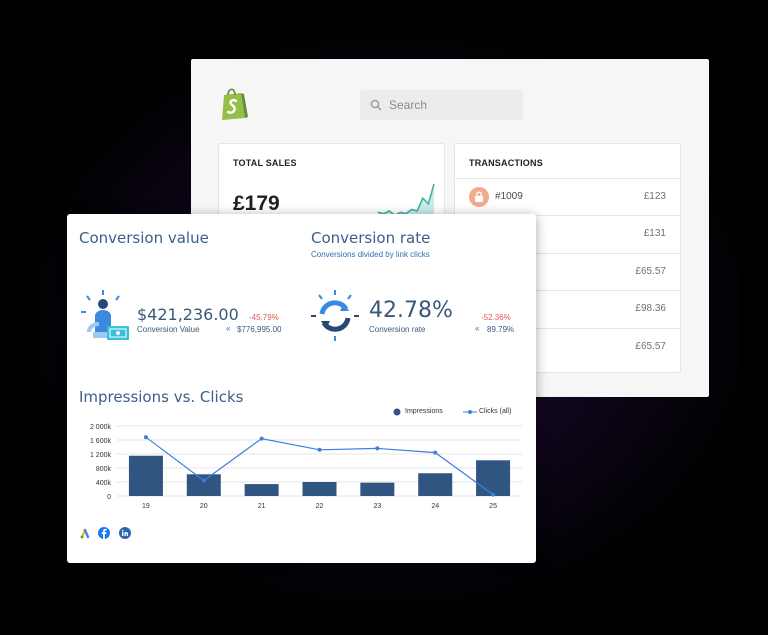 The height and width of the screenshot is (635, 768). What do you see at coordinates (506, 163) in the screenshot?
I see `transactions-label: TRANSACTIONS` at bounding box center [506, 163].